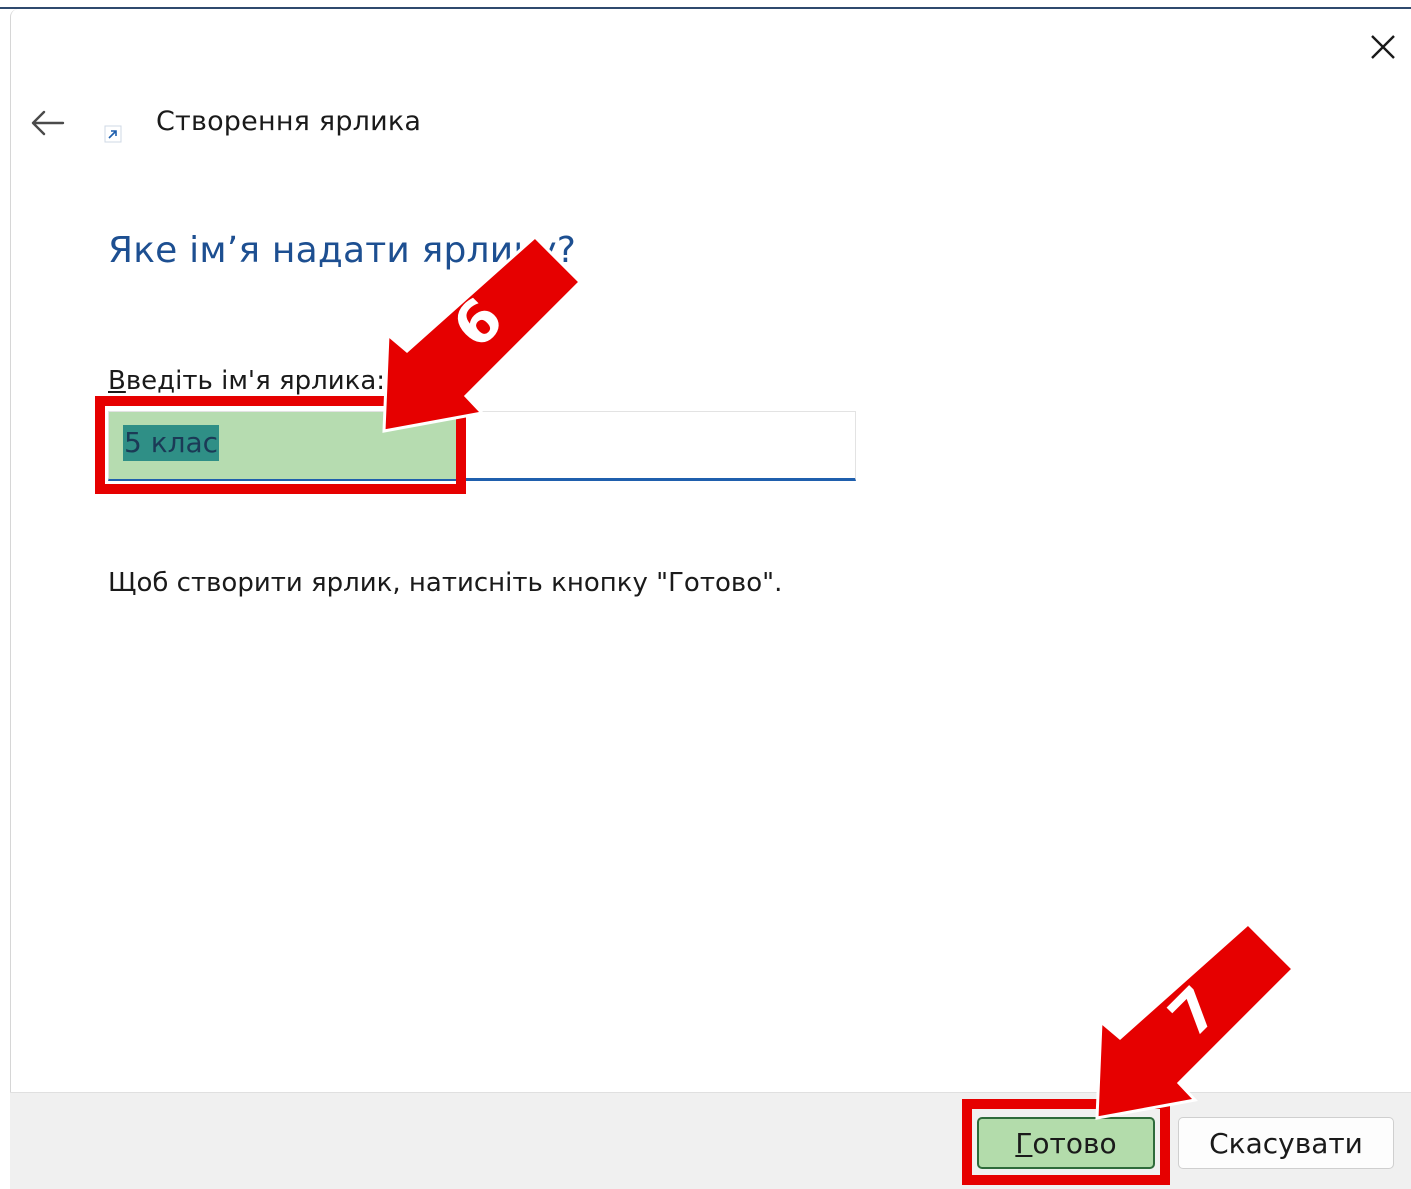 The width and height of the screenshot is (1411, 1189). I want to click on shortcut-name-label: Введіть ім'я ярлика:, so click(246, 381).